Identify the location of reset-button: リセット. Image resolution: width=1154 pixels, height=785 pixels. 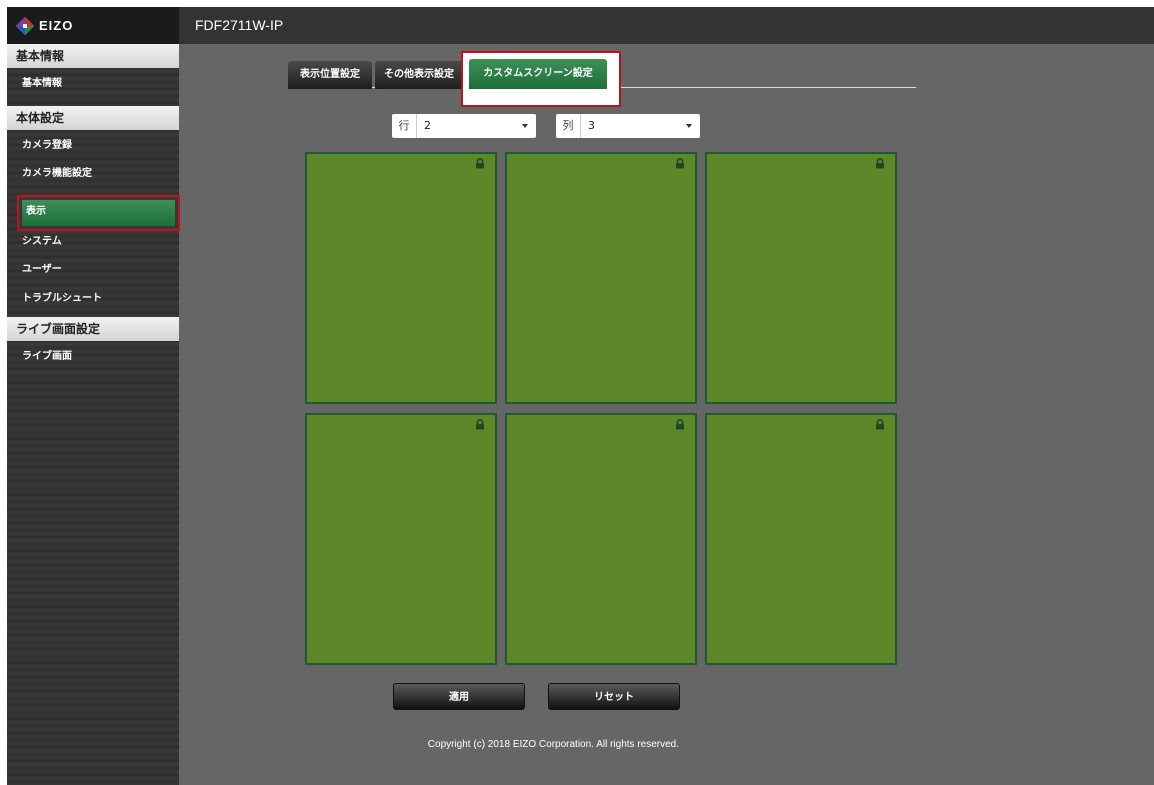
(614, 696).